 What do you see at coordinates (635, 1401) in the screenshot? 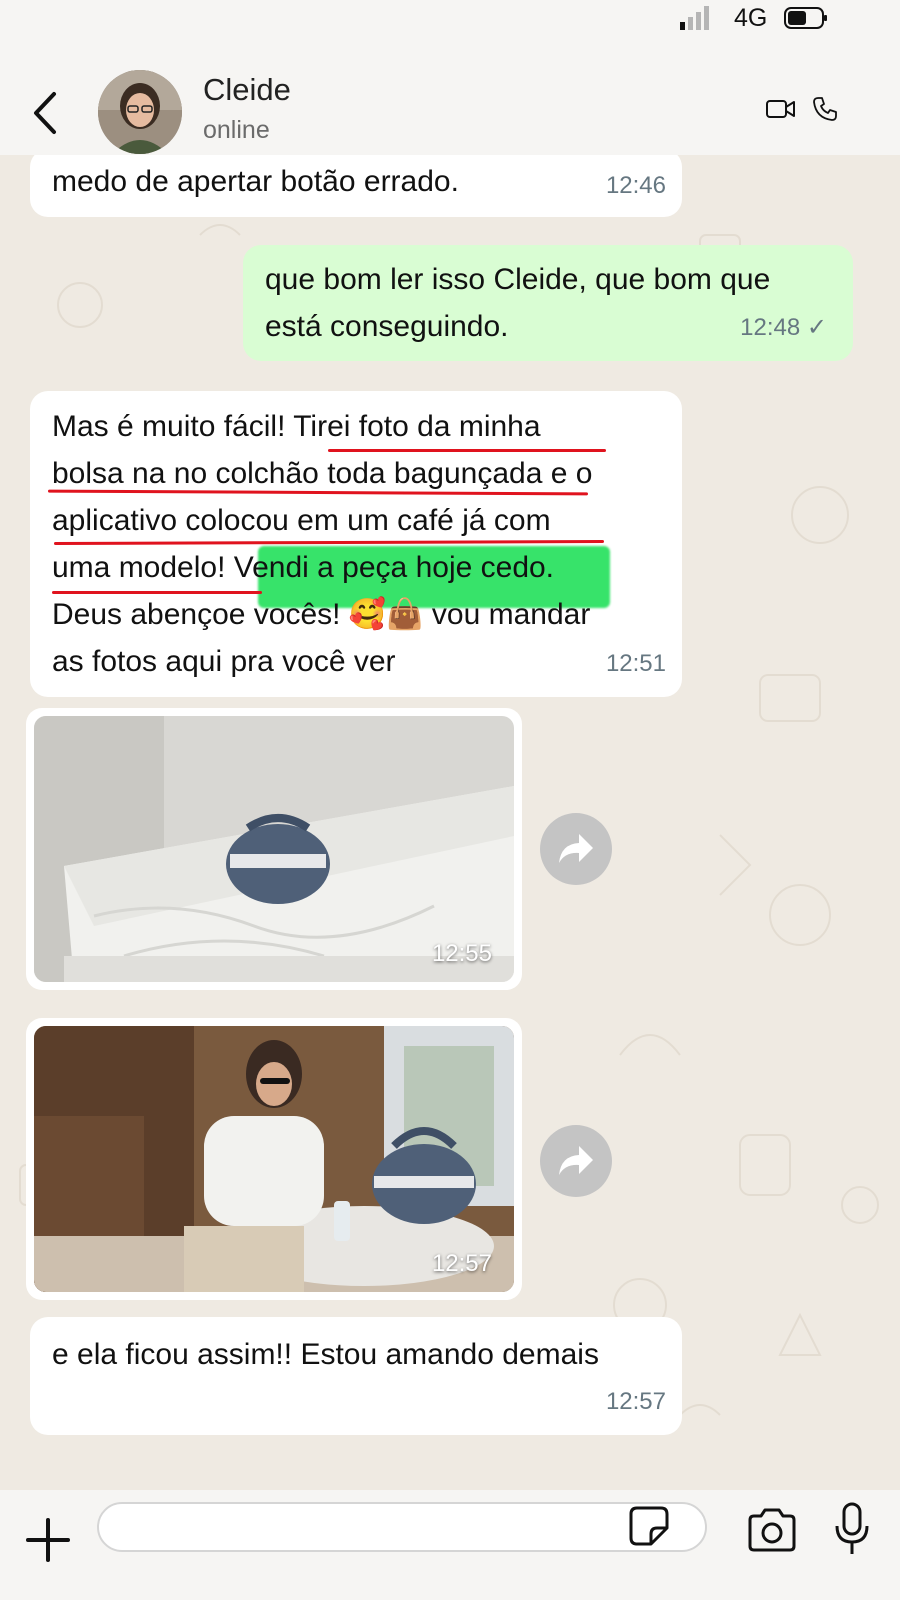
I see `message-time: 12:57` at bounding box center [635, 1401].